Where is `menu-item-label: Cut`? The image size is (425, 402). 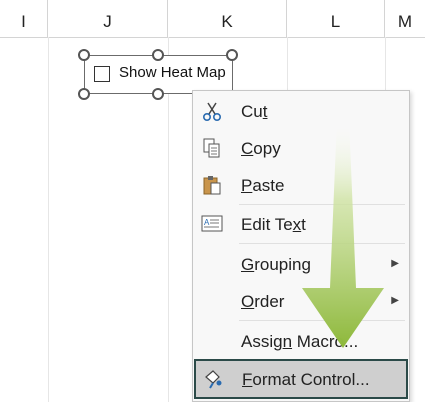 menu-item-label: Cut is located at coordinates (254, 111).